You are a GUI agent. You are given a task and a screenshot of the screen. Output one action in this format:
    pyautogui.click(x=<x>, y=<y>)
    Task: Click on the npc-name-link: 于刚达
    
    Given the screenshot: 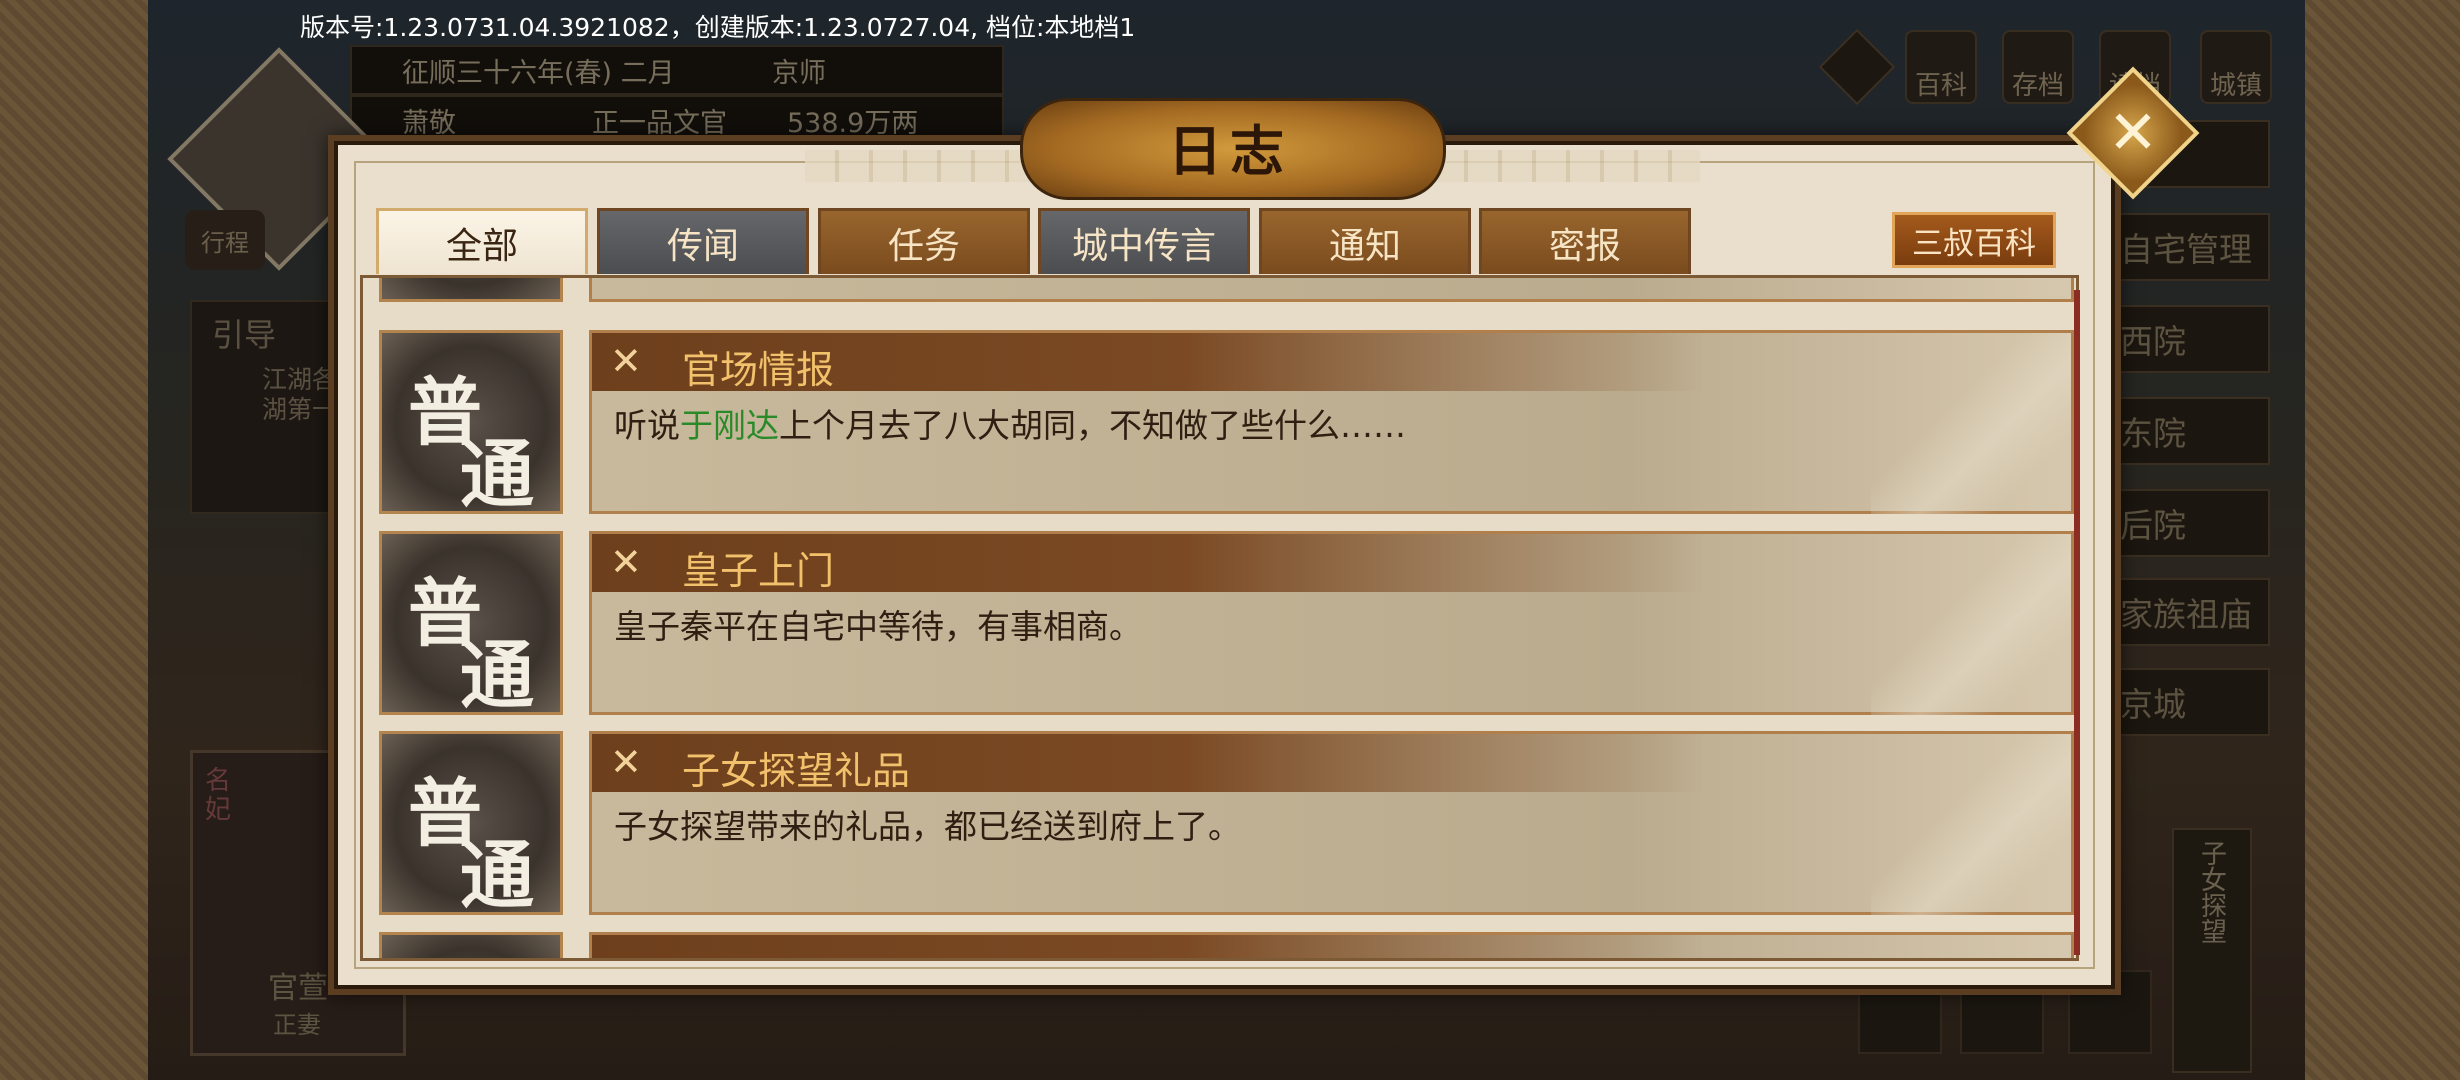 What is the action you would take?
    pyautogui.click(x=729, y=425)
    